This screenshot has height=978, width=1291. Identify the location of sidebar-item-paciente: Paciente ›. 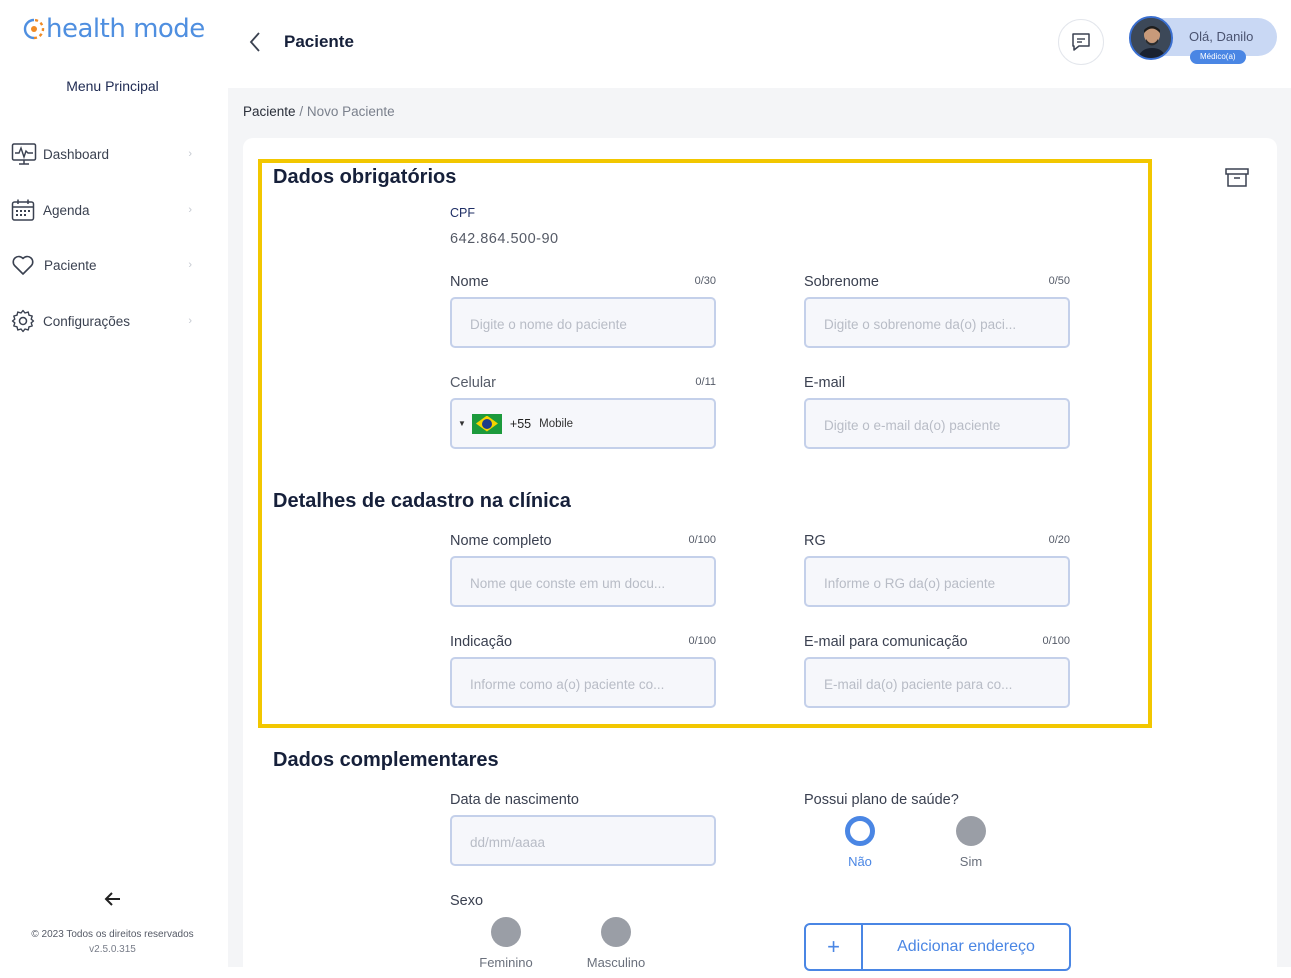
(103, 265).